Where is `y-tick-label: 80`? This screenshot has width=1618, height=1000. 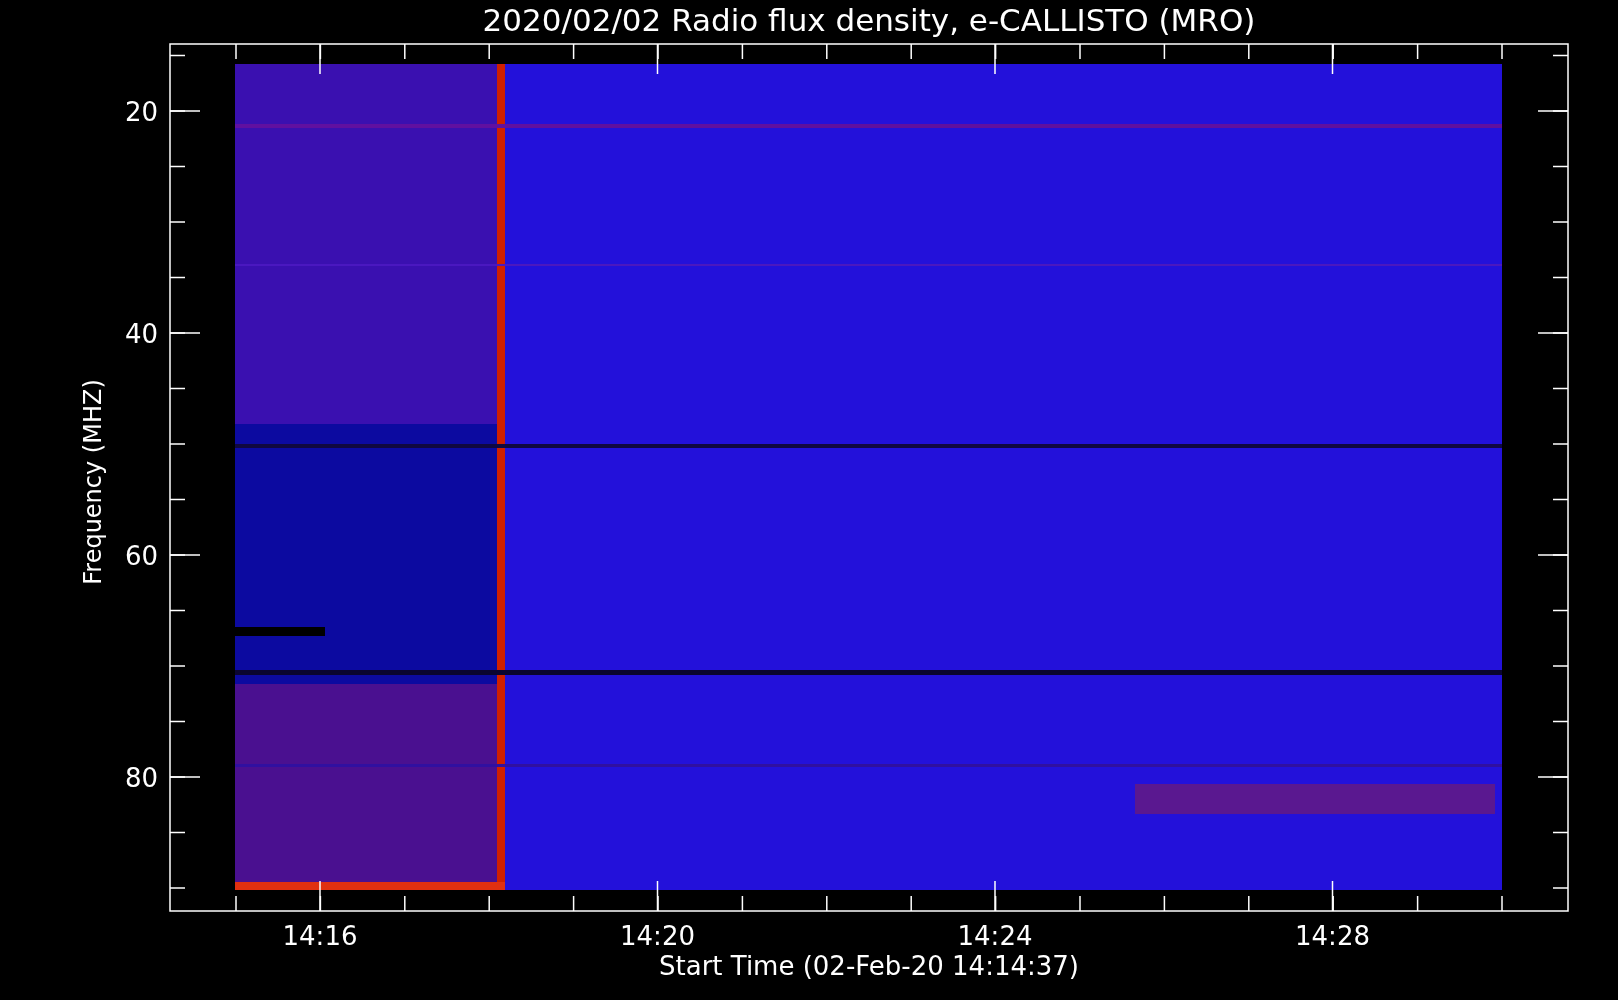 y-tick-label: 80 is located at coordinates (141, 778).